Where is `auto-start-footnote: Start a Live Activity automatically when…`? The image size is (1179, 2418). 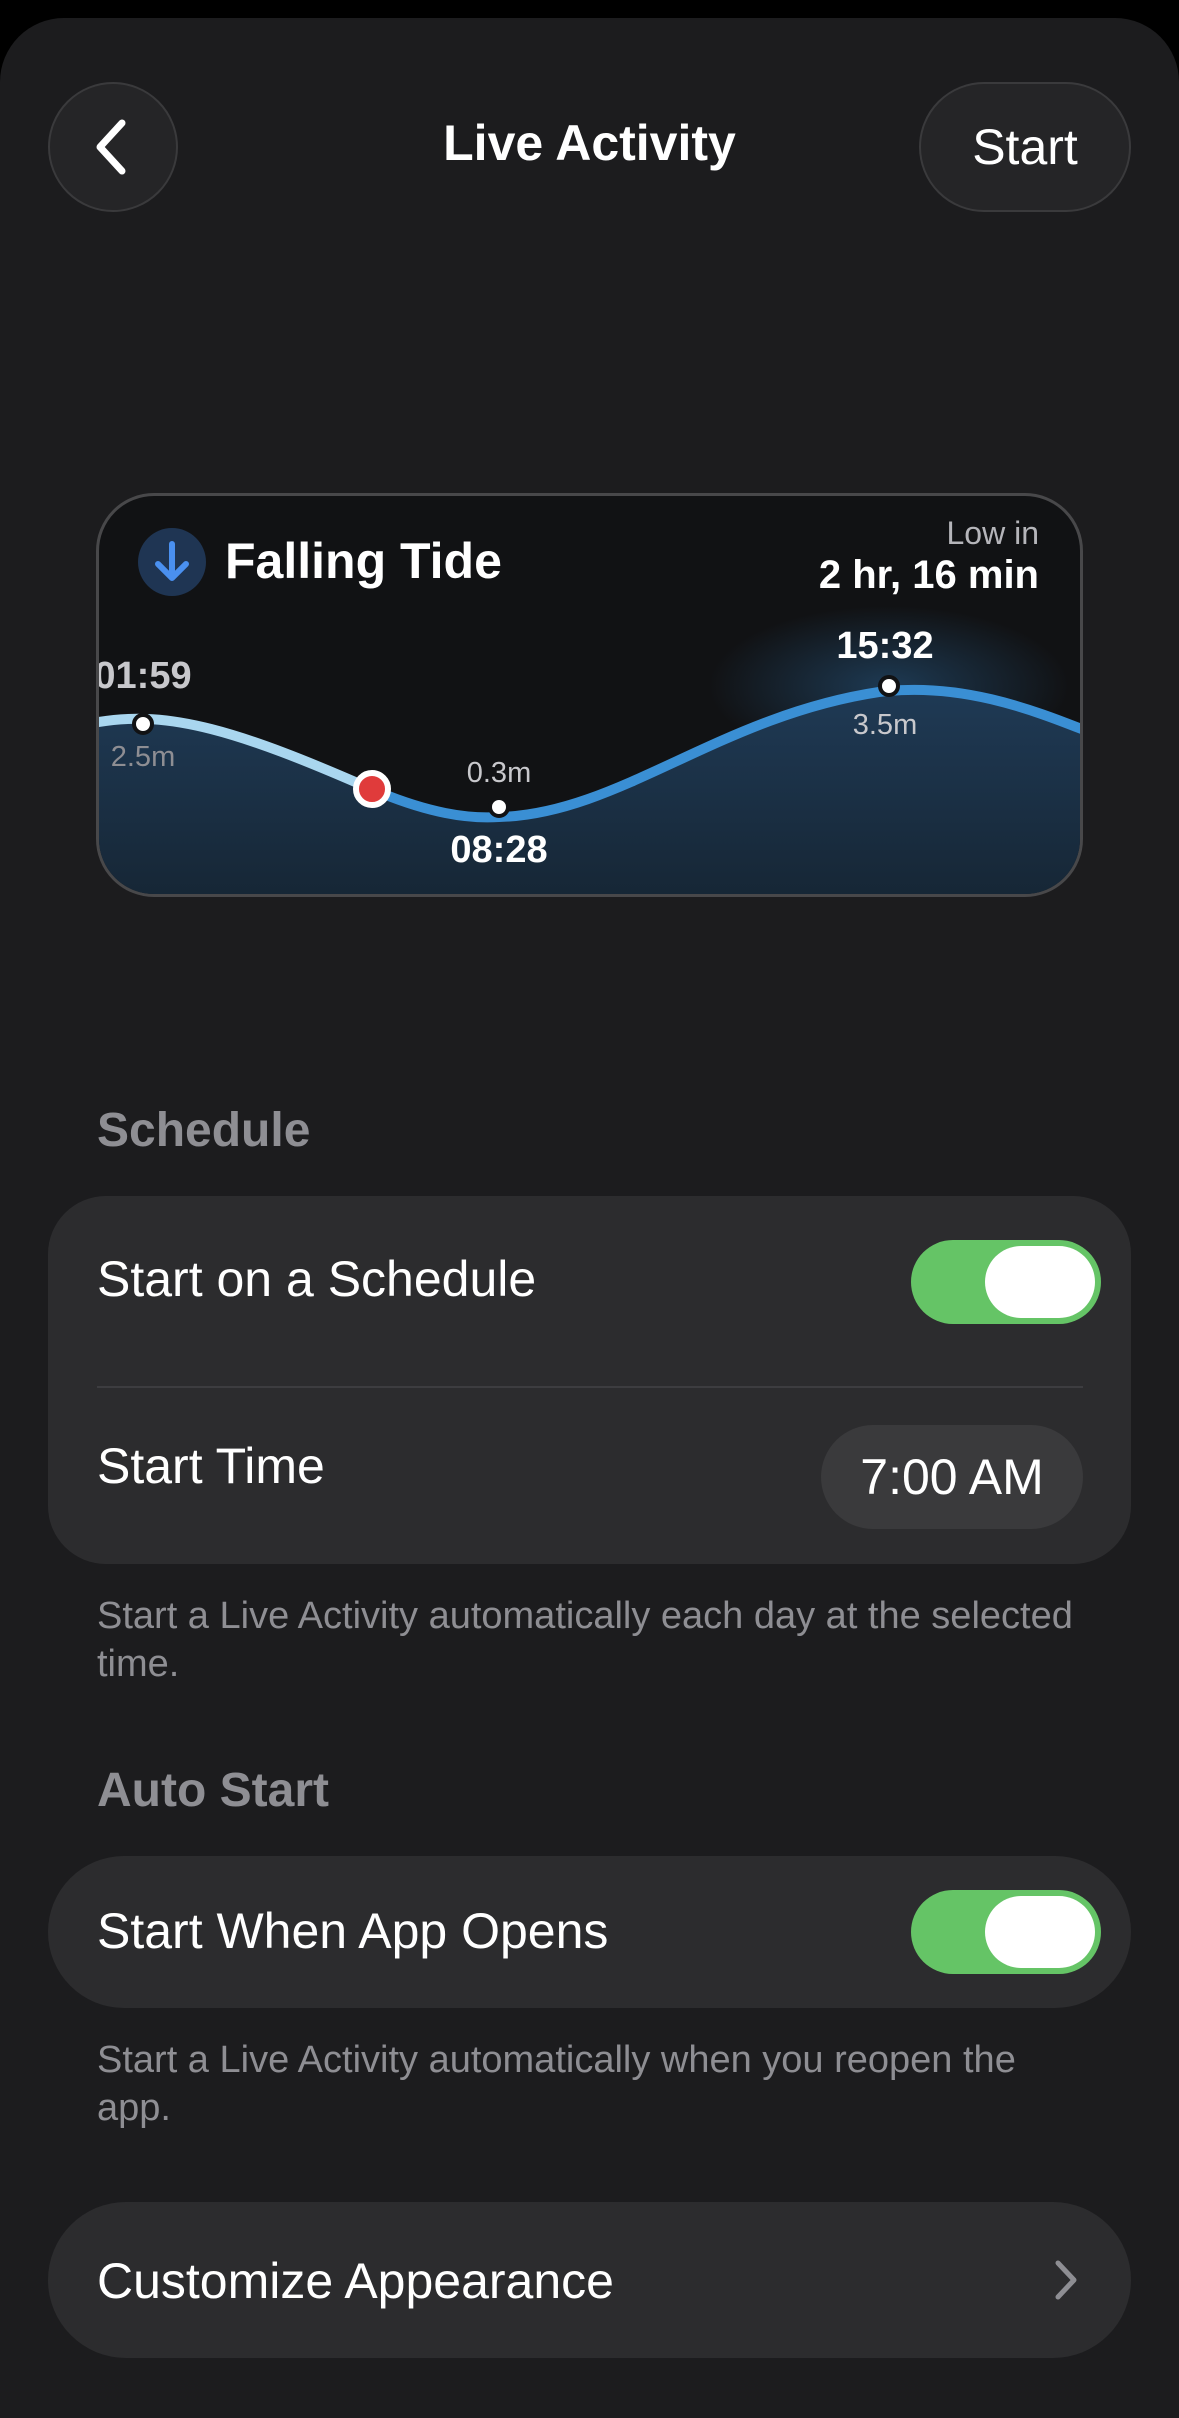 auto-start-footnote: Start a Live Activity automatically when… is located at coordinates (556, 2084).